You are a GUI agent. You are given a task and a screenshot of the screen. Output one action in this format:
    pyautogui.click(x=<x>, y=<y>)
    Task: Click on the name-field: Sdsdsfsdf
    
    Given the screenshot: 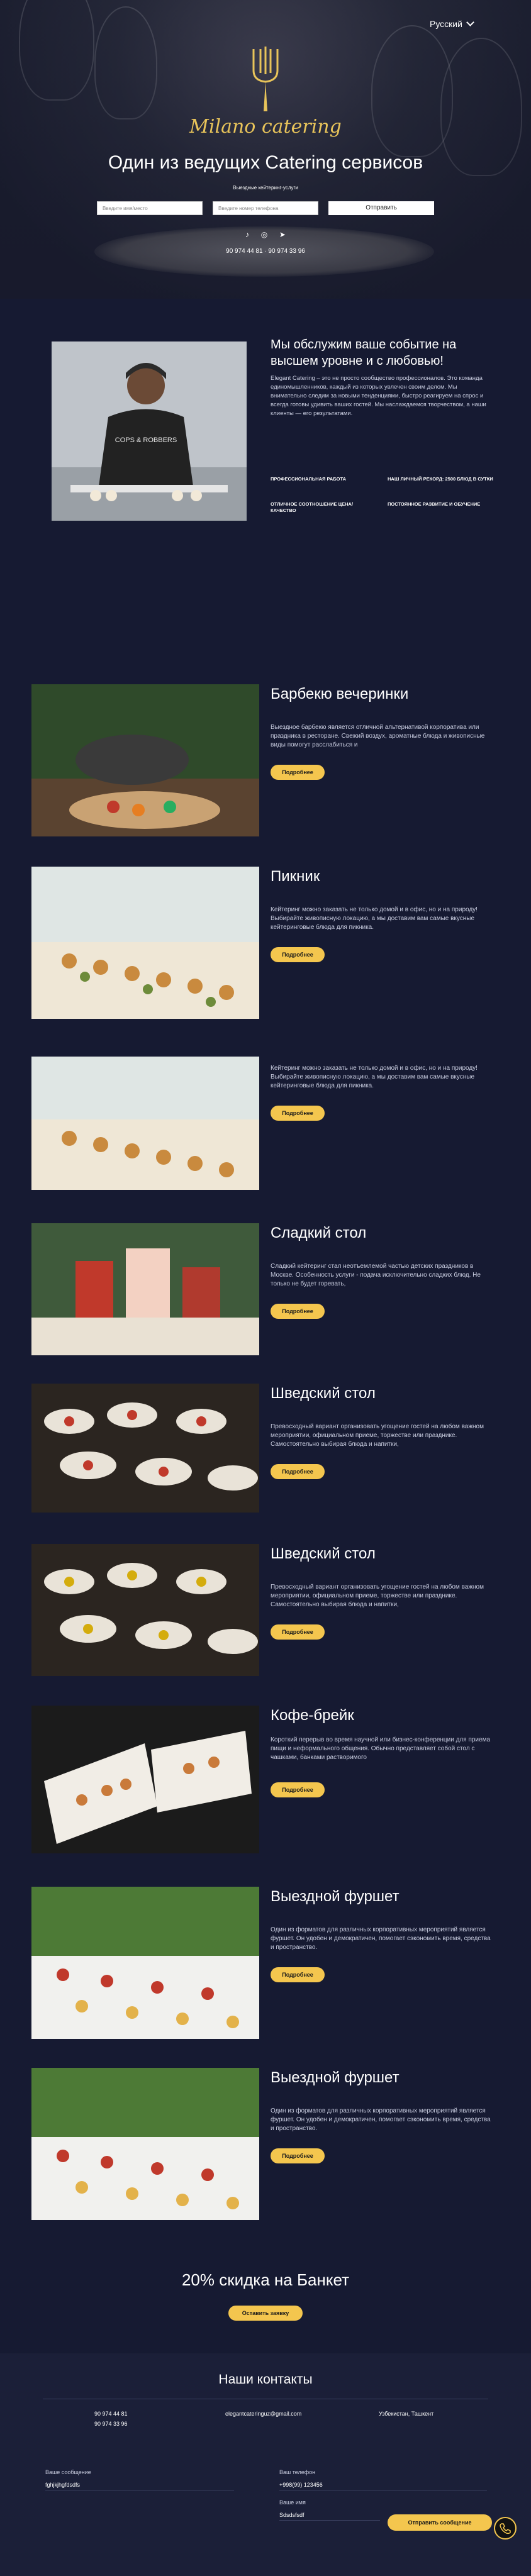 What is the action you would take?
    pyautogui.click(x=329, y=2516)
    